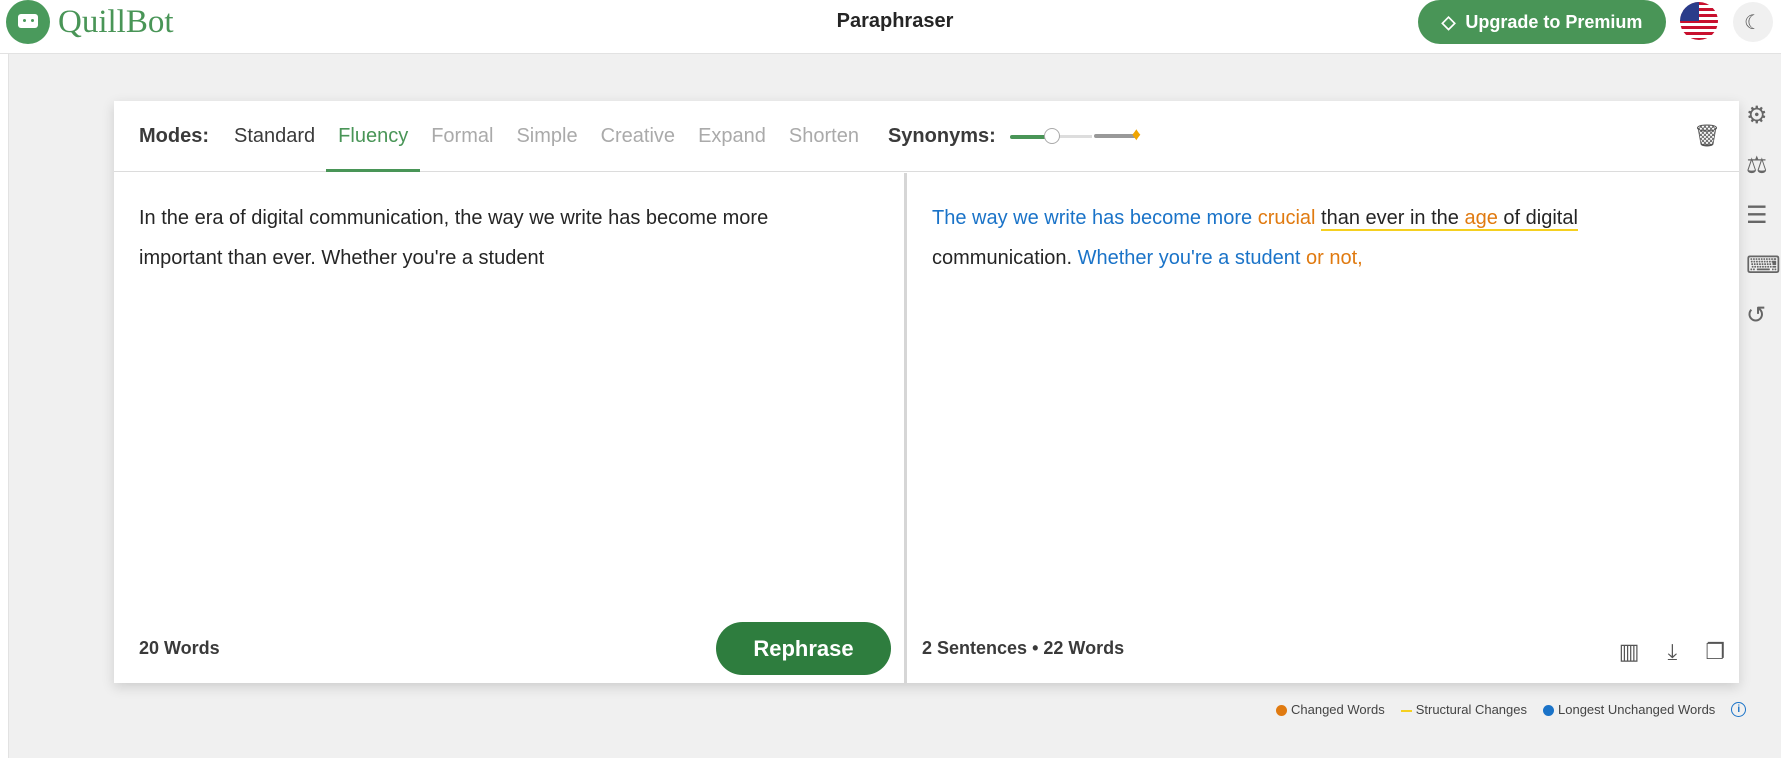  What do you see at coordinates (1095, 218) in the screenshot?
I see `unchanged-segment: The way we write has become more` at bounding box center [1095, 218].